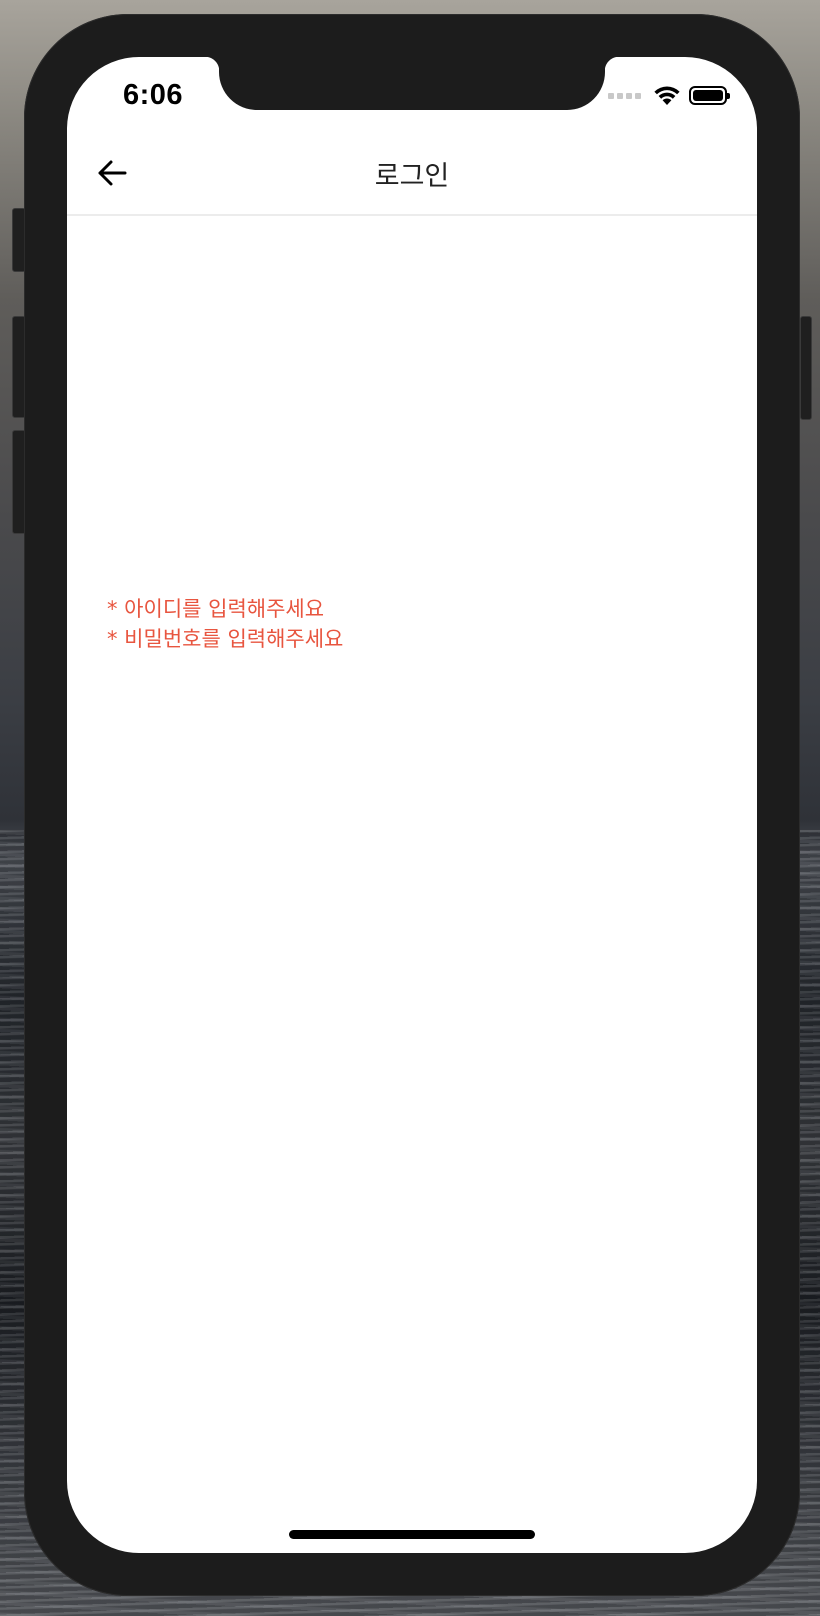  I want to click on id-required-error: * 아이디를 입력해주세요, so click(216, 609).